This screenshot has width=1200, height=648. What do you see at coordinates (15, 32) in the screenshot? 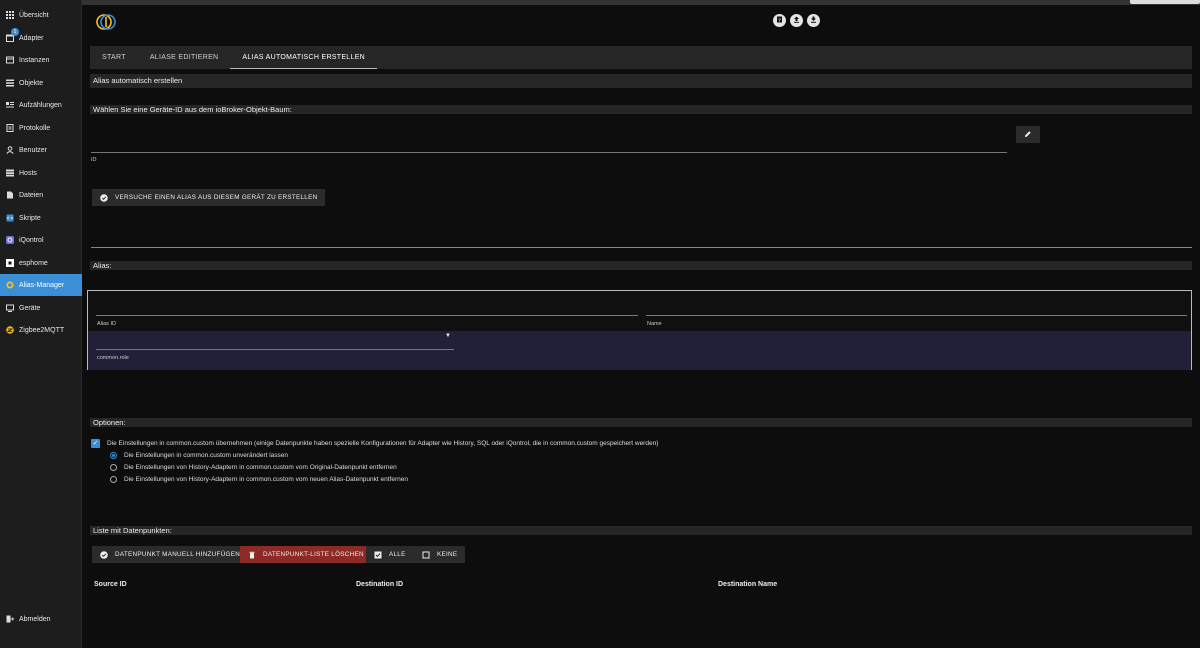
I see `update-count-badge: 1` at bounding box center [15, 32].